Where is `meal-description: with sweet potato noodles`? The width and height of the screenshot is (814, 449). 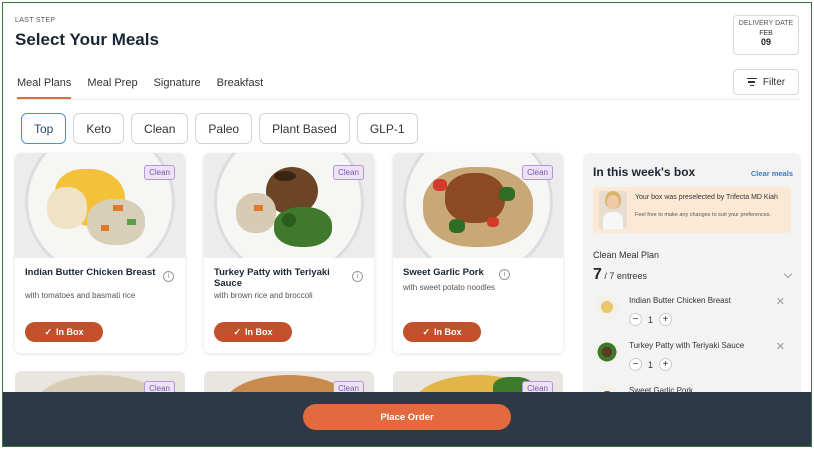
meal-description: with sweet potato noodles is located at coordinates (449, 287).